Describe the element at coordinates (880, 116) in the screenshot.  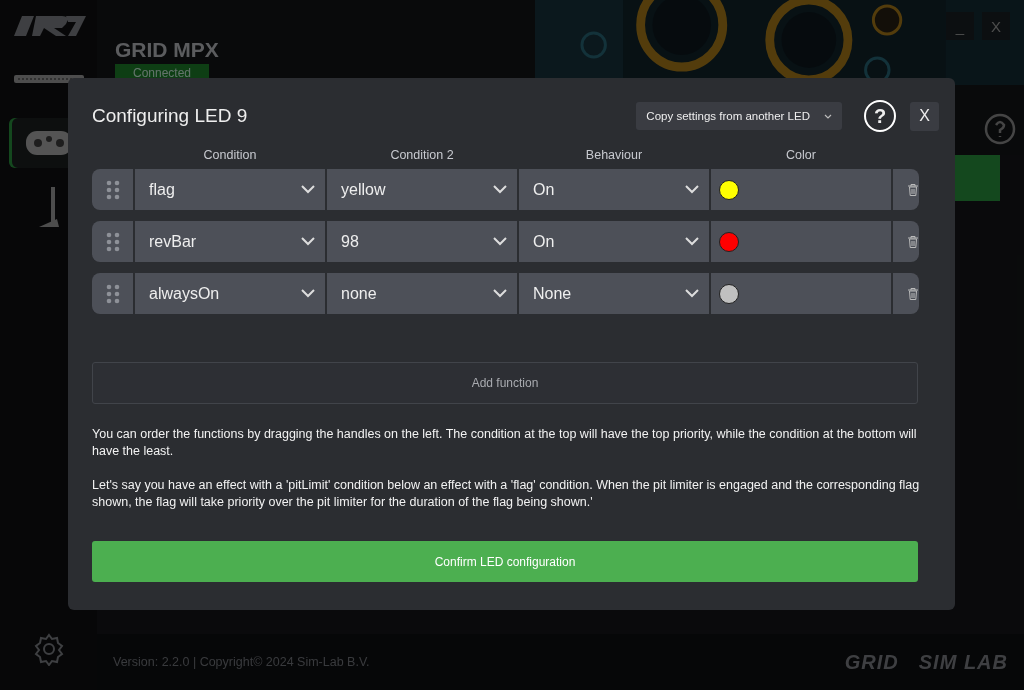
I see `help-button: ?` at that location.